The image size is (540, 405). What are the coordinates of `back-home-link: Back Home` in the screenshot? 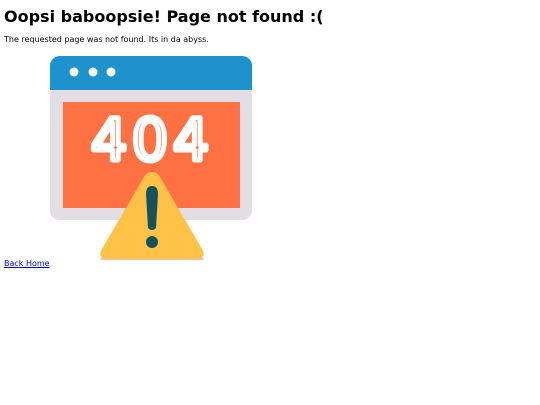 It's located at (27, 263).